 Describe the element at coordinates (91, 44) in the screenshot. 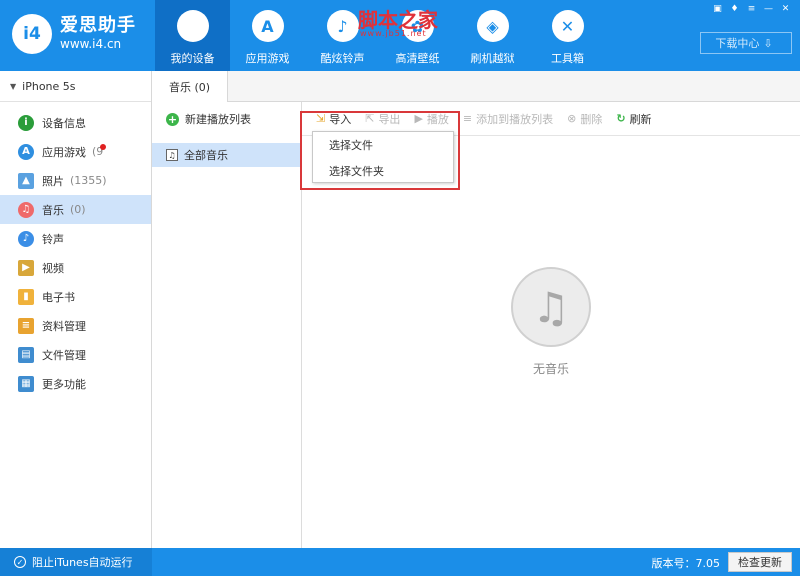

I see `app-url: www.i4.cn` at that location.